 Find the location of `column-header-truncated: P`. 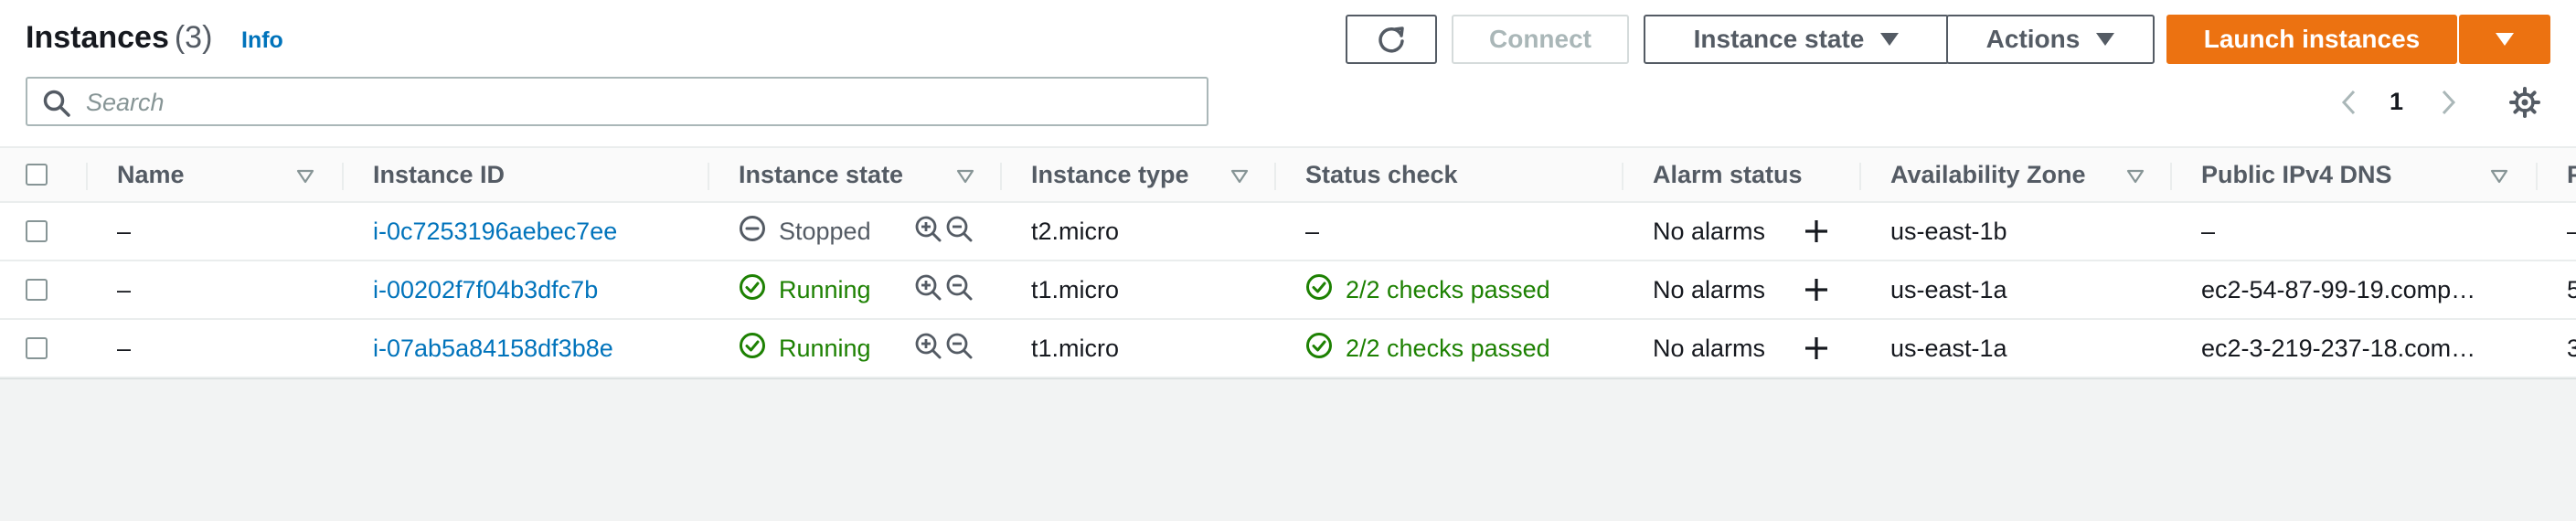

column-header-truncated: P is located at coordinates (2571, 174).